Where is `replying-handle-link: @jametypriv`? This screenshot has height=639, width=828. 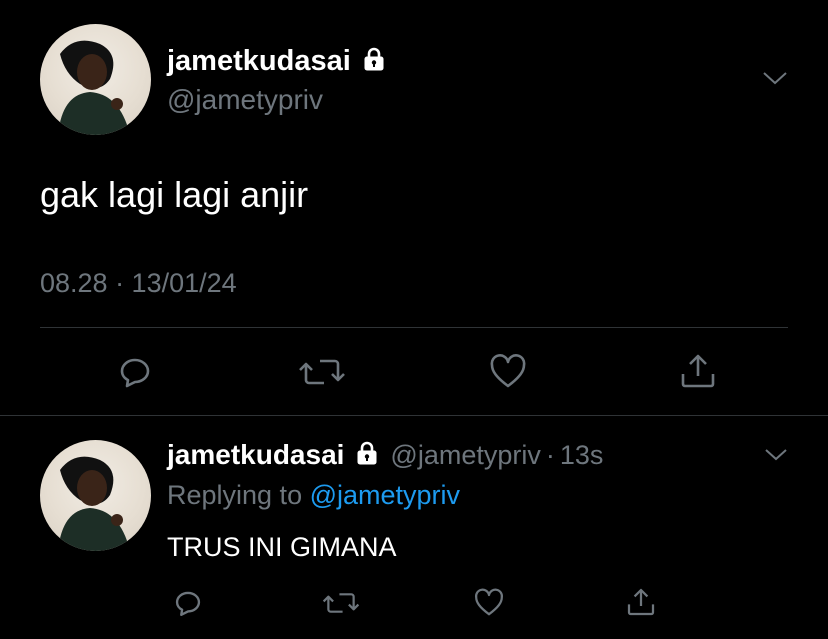
replying-handle-link: @jametypriv is located at coordinates (385, 495).